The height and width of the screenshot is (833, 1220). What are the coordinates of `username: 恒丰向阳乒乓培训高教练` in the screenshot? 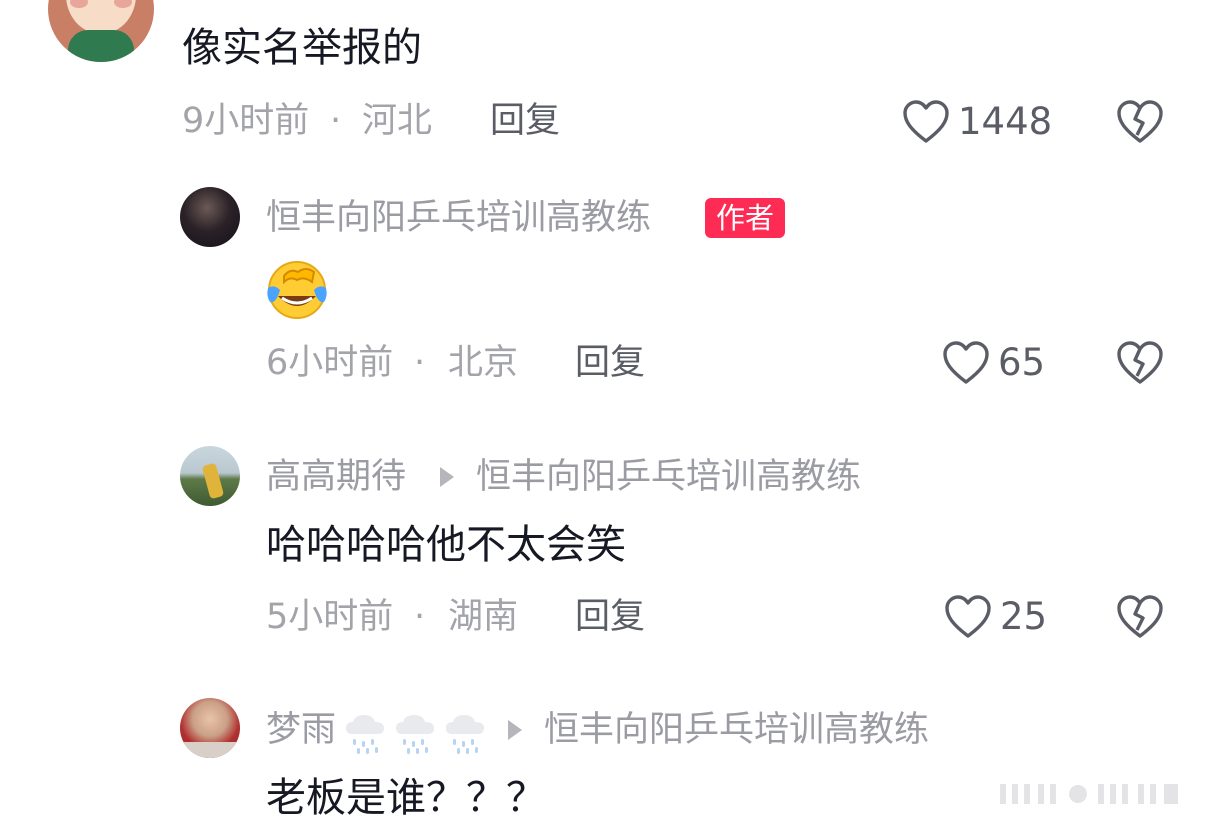 It's located at (458, 218).